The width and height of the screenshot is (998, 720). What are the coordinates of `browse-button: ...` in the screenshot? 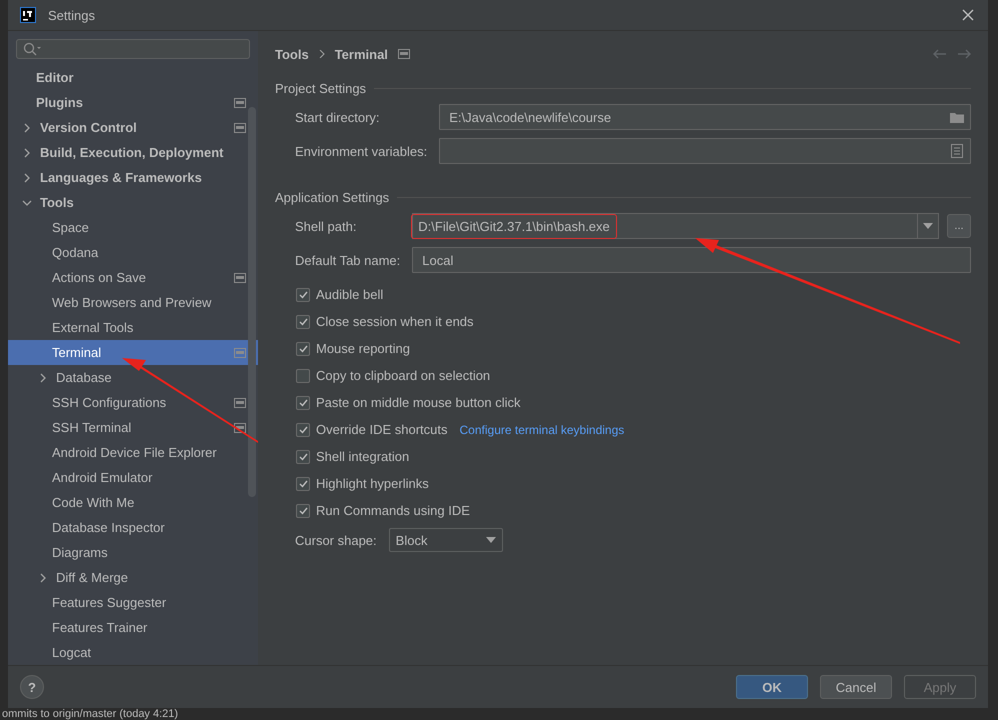 It's located at (959, 226).